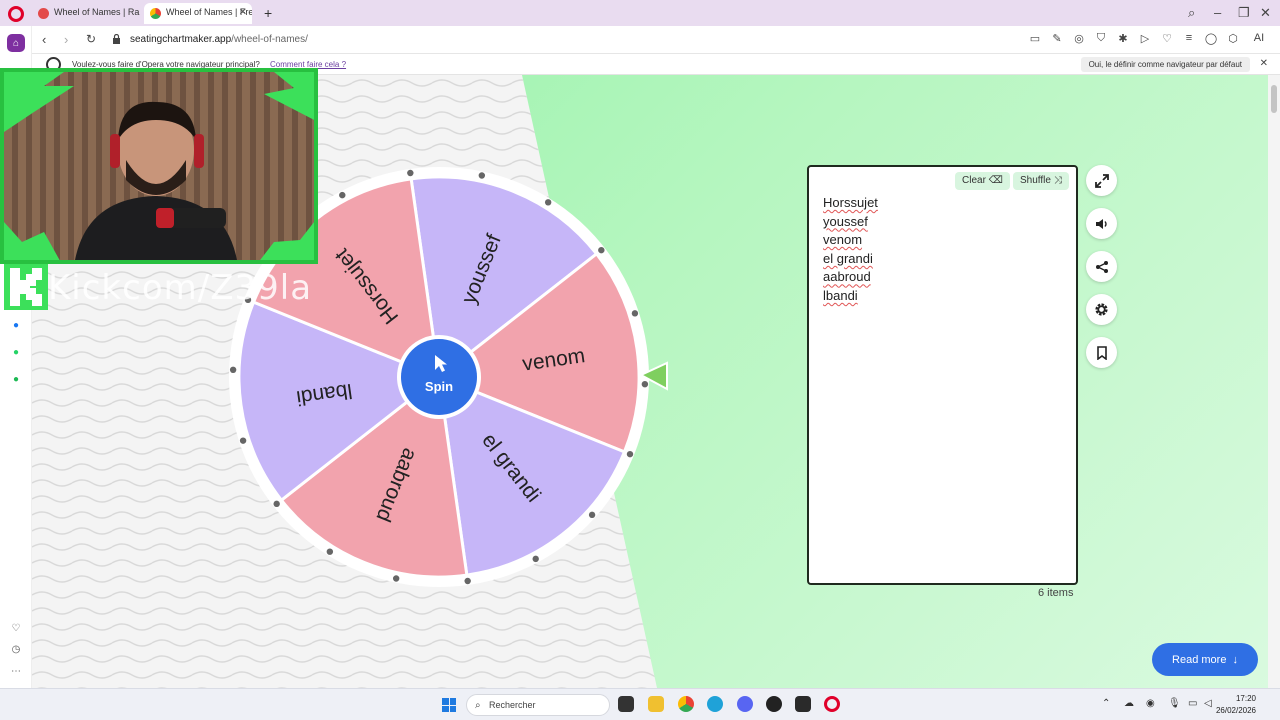  What do you see at coordinates (1192, 703) in the screenshot?
I see `display-icon: ▭` at bounding box center [1192, 703].